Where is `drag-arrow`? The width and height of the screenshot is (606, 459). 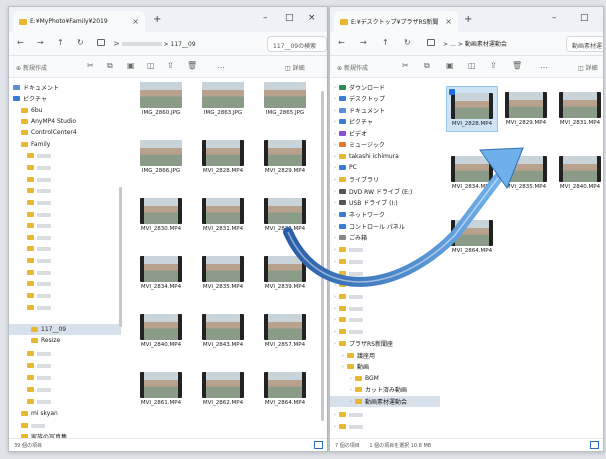 drag-arrow is located at coordinates (403, 217).